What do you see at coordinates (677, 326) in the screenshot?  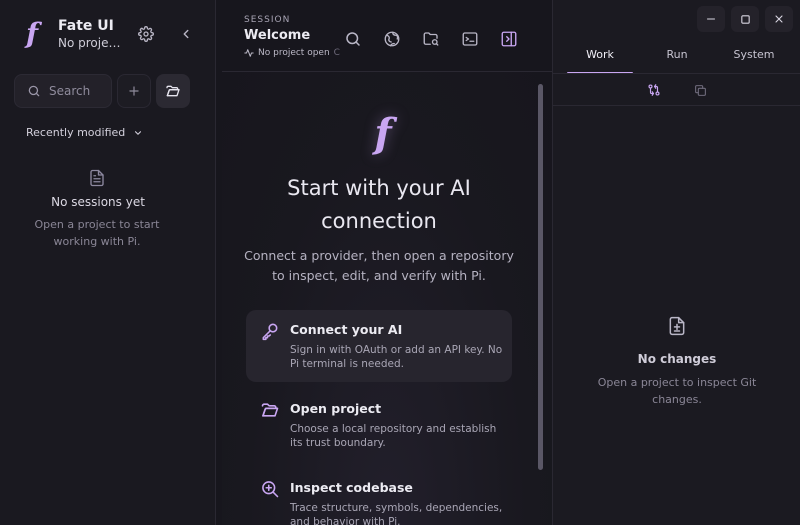 I see `file-diff-icon` at bounding box center [677, 326].